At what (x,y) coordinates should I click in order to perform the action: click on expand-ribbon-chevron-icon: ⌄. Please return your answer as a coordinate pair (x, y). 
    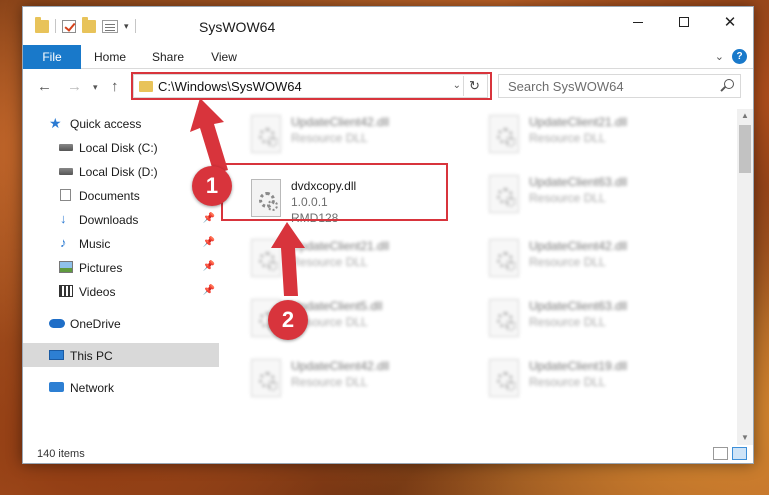
    Looking at the image, I should click on (719, 56).